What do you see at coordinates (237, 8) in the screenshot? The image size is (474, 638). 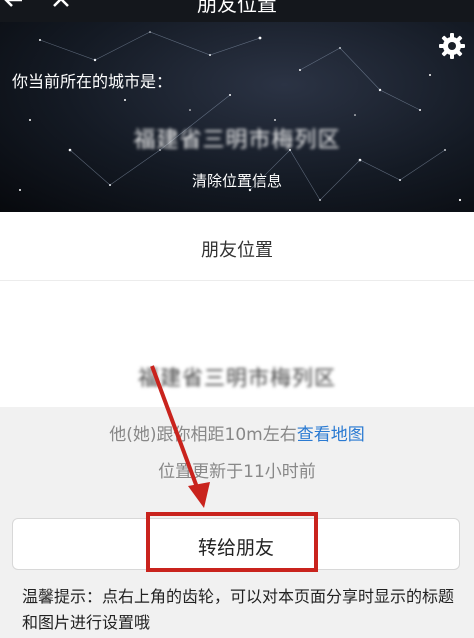 I see `page-title: 朋友位置` at bounding box center [237, 8].